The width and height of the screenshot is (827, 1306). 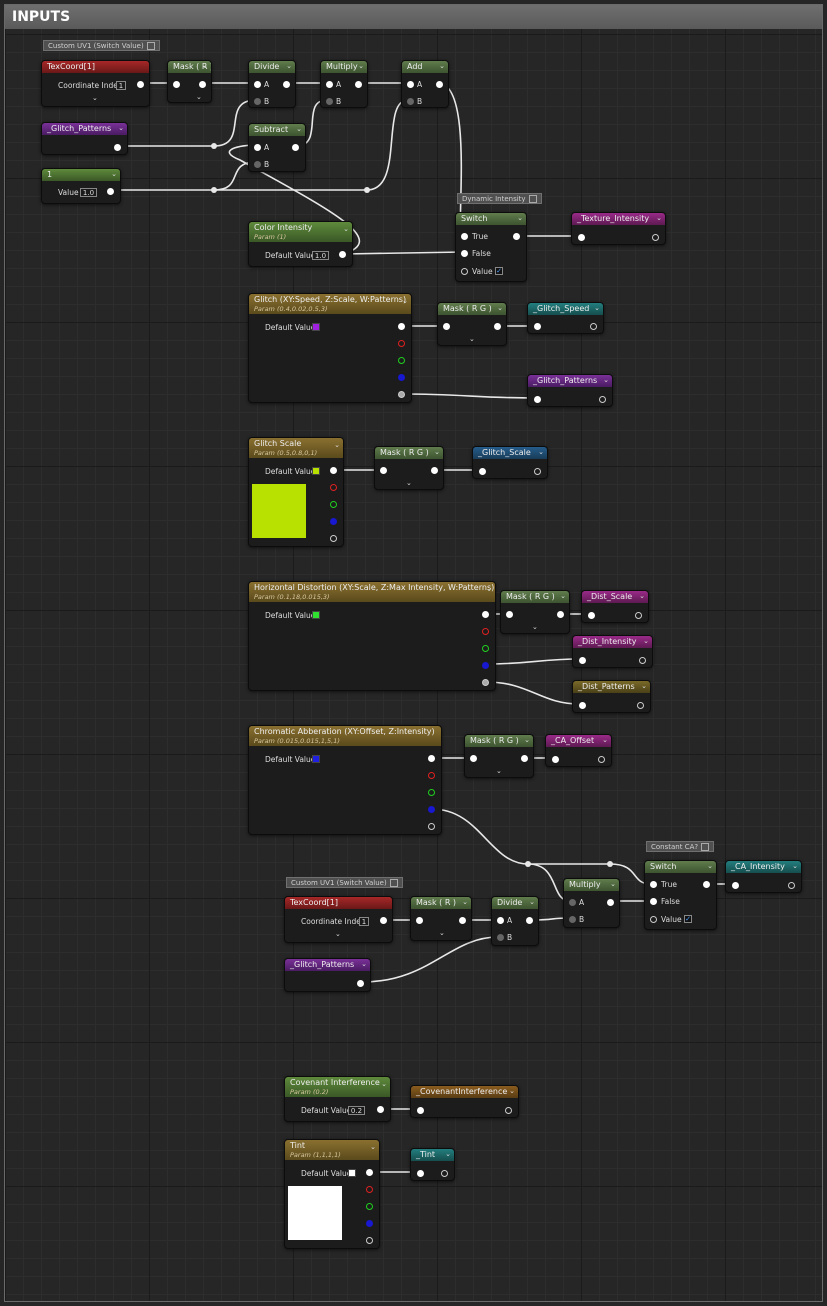 What do you see at coordinates (615, 606) in the screenshot?
I see `dist-scale-set-node: _Dist_Scale ⌄` at bounding box center [615, 606].